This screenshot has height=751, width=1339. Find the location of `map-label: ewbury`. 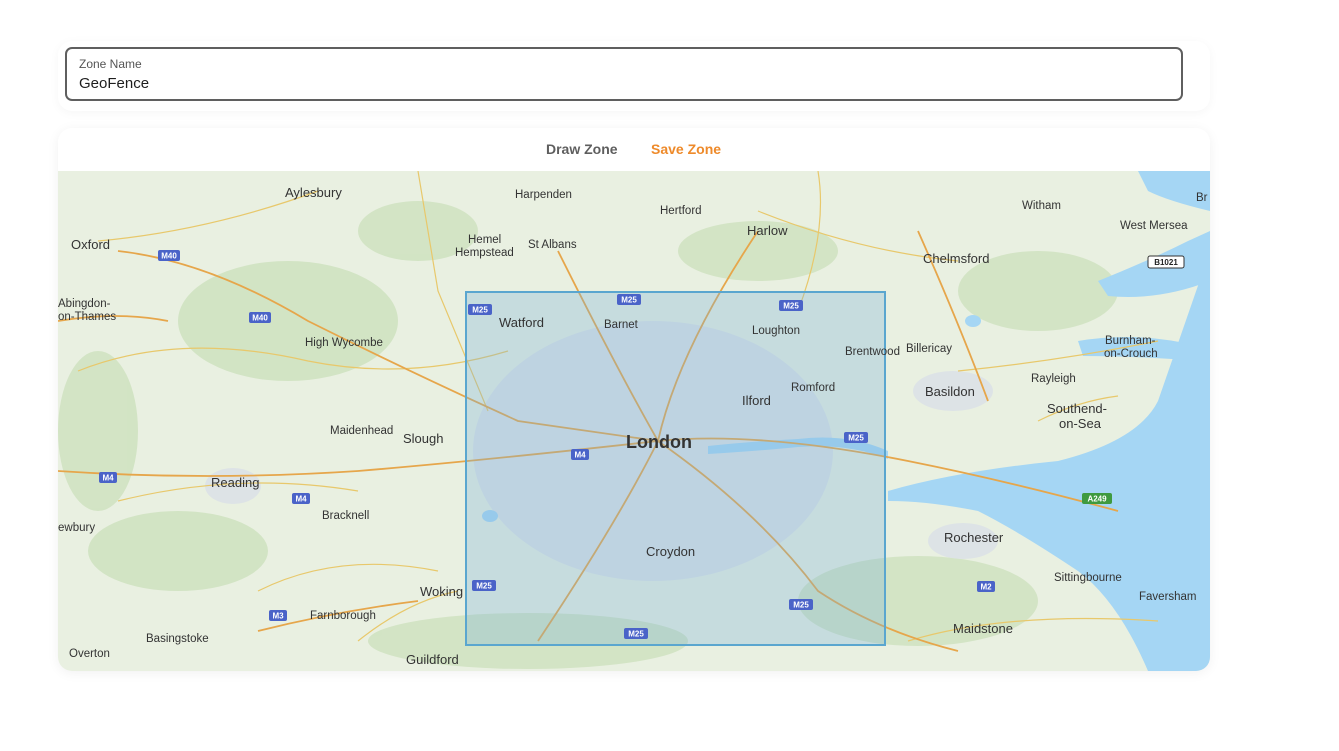

map-label: ewbury is located at coordinates (76, 528).